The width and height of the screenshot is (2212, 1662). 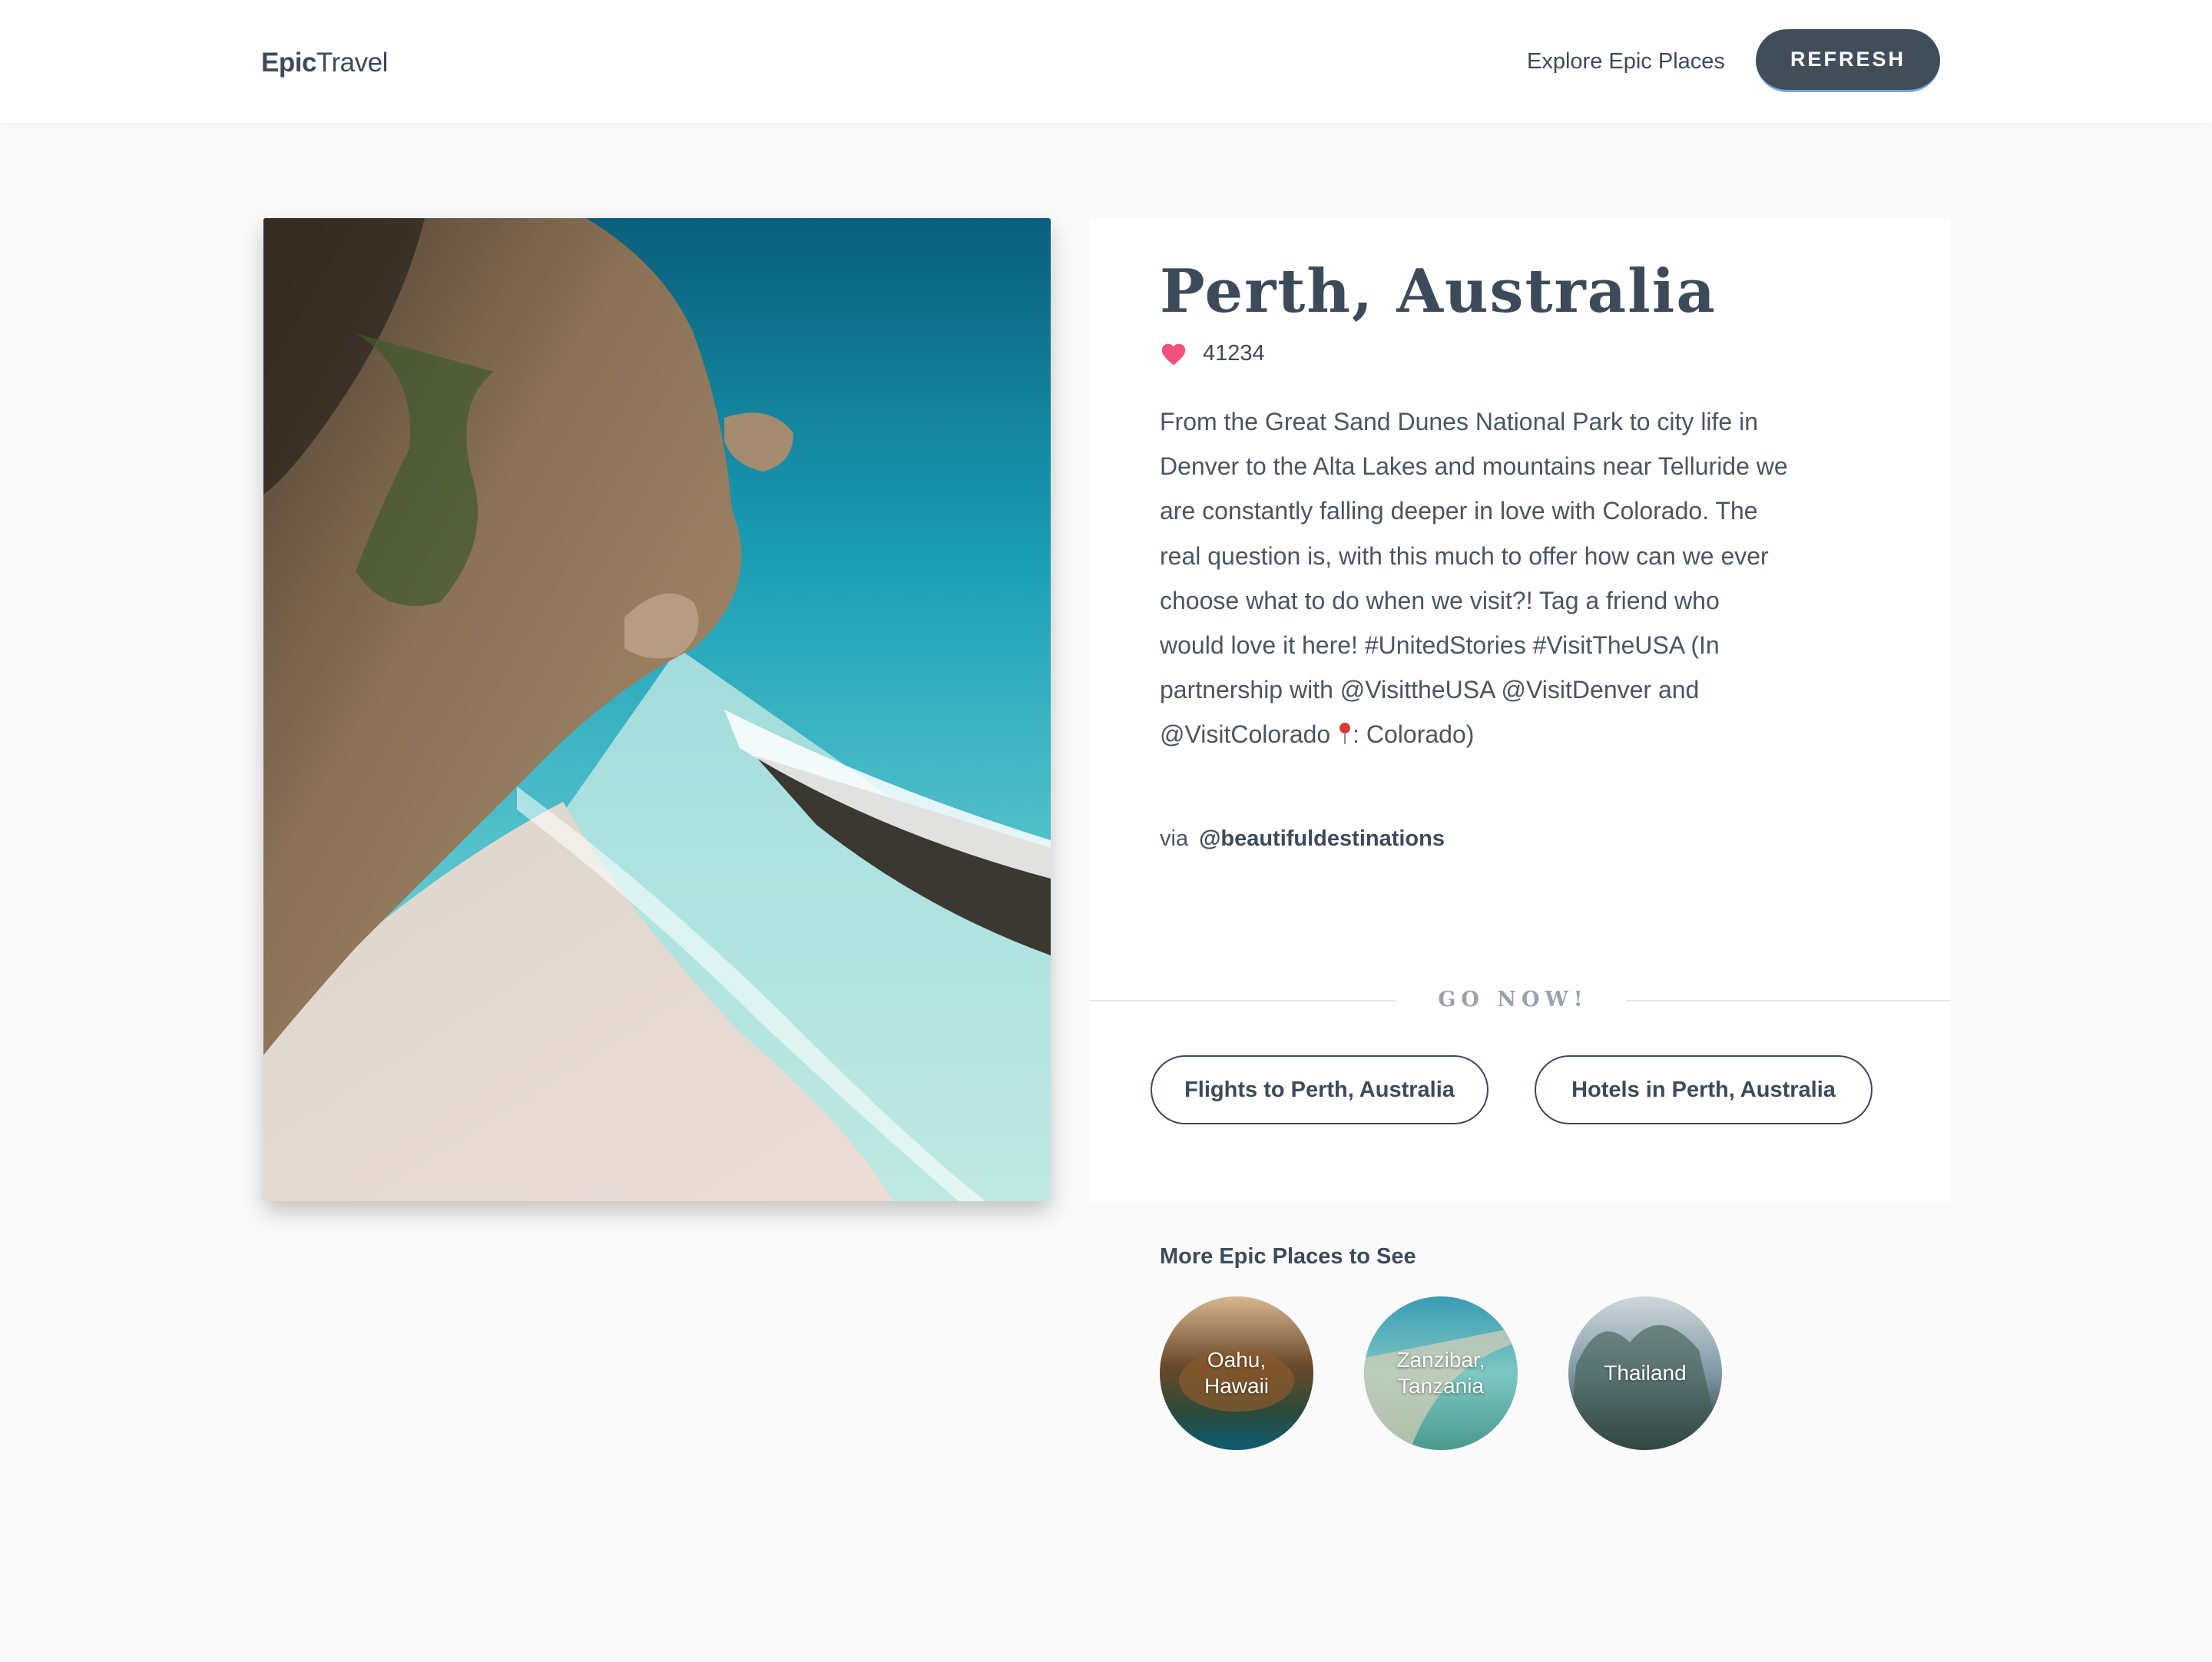 What do you see at coordinates (352, 63) in the screenshot?
I see `logo-light-text: Travel` at bounding box center [352, 63].